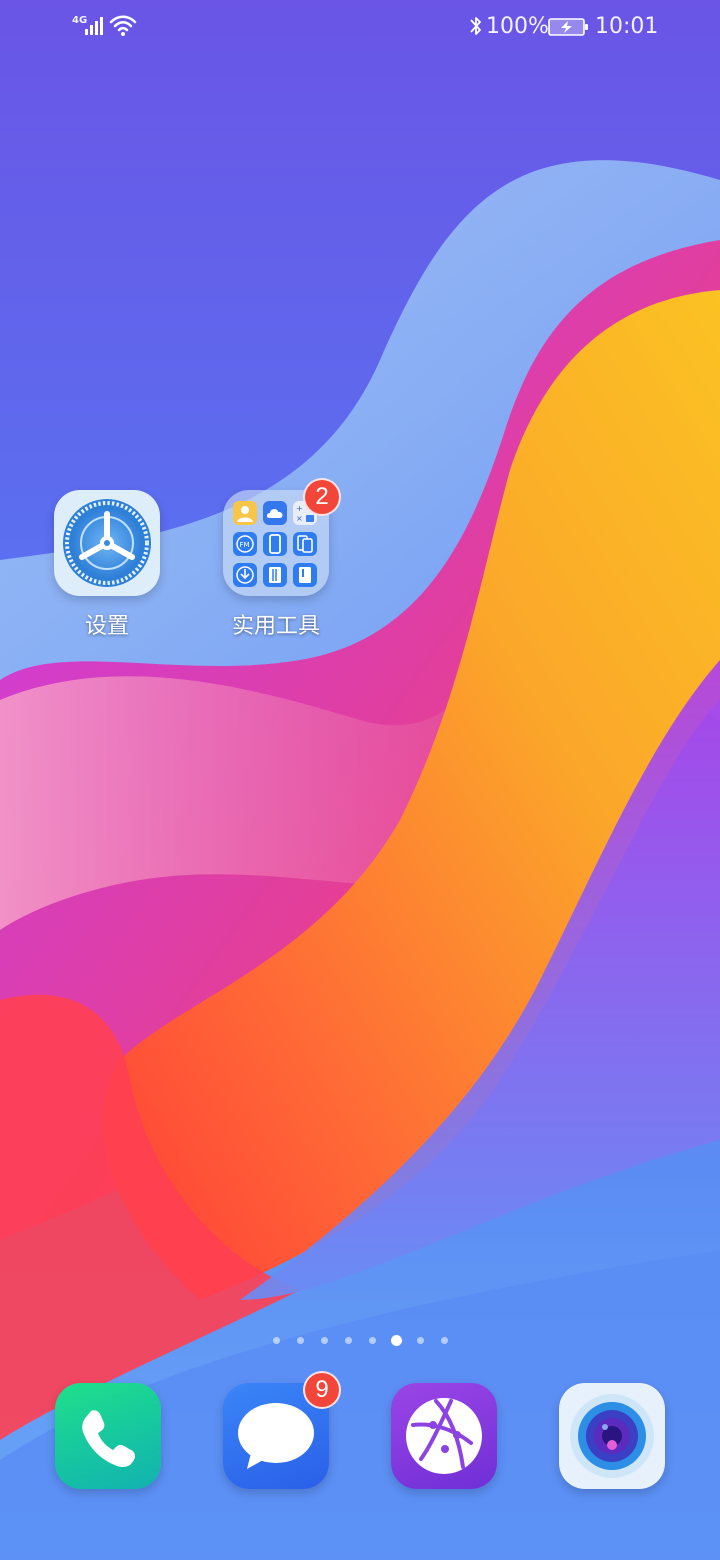 The image size is (720, 1560). I want to click on notepad-icon, so click(275, 575).